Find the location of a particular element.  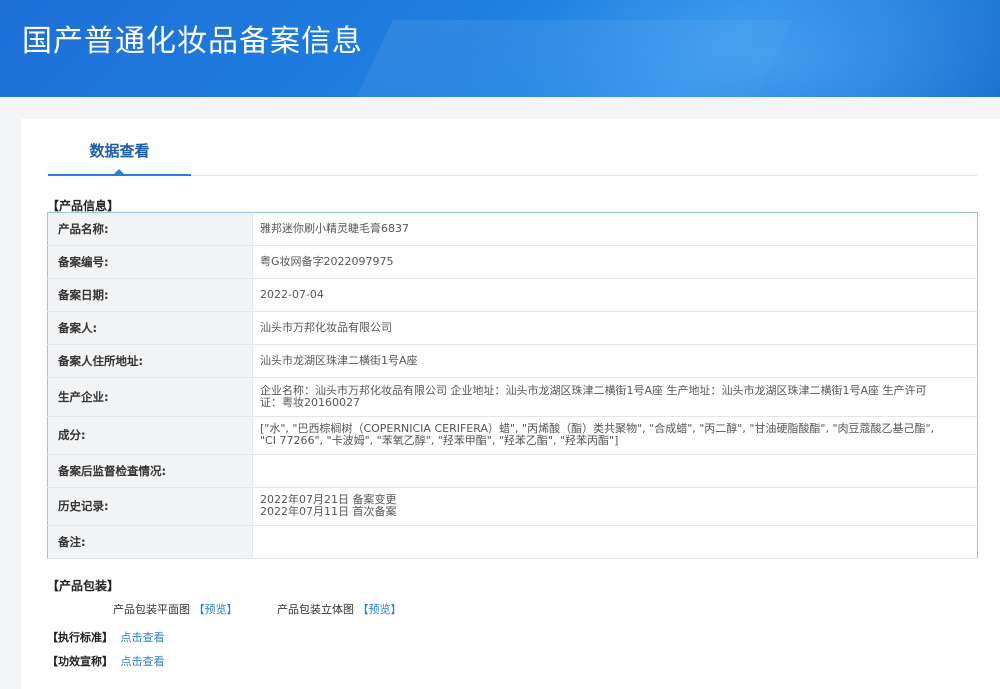

standard-row: 【执行标准】 点击查看 is located at coordinates (106, 637).